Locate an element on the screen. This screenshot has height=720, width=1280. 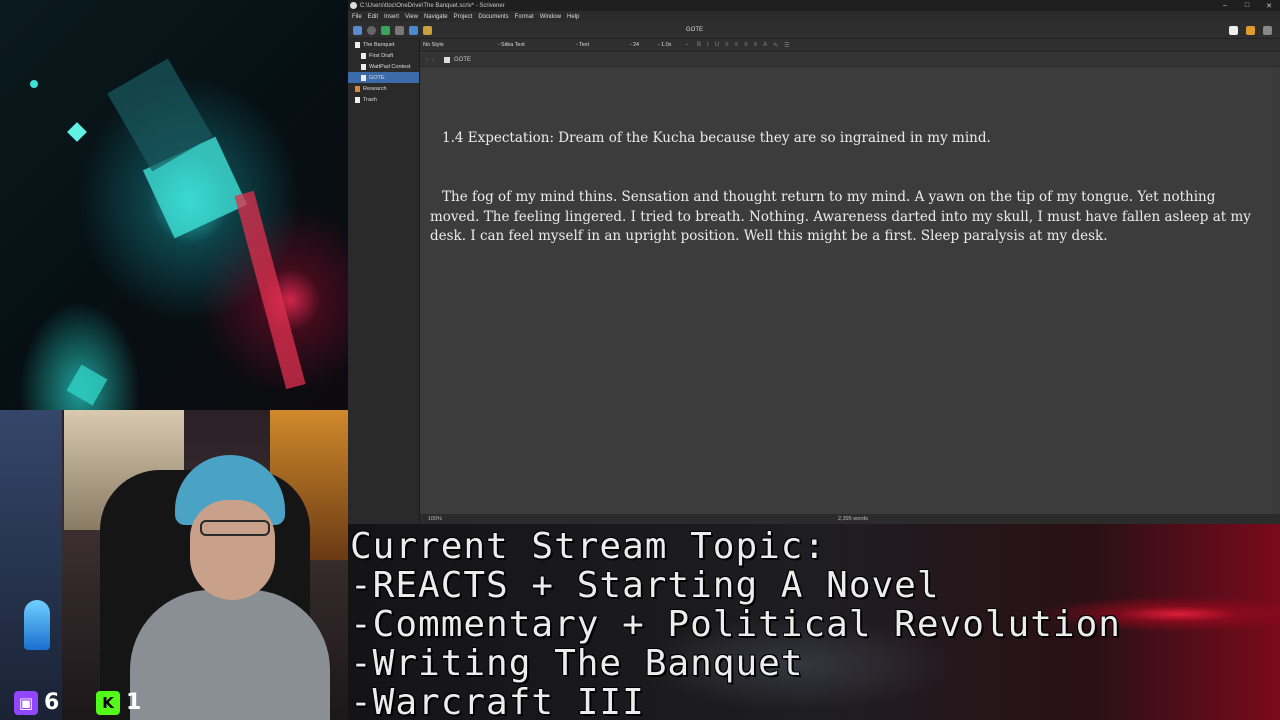
toolbar-document-title: GOTE is located at coordinates (695, 30).